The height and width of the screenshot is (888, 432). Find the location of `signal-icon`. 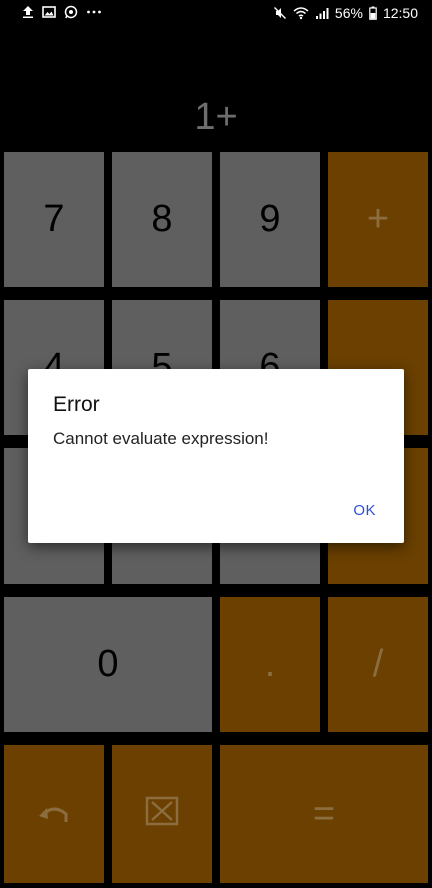

signal-icon is located at coordinates (322, 13).